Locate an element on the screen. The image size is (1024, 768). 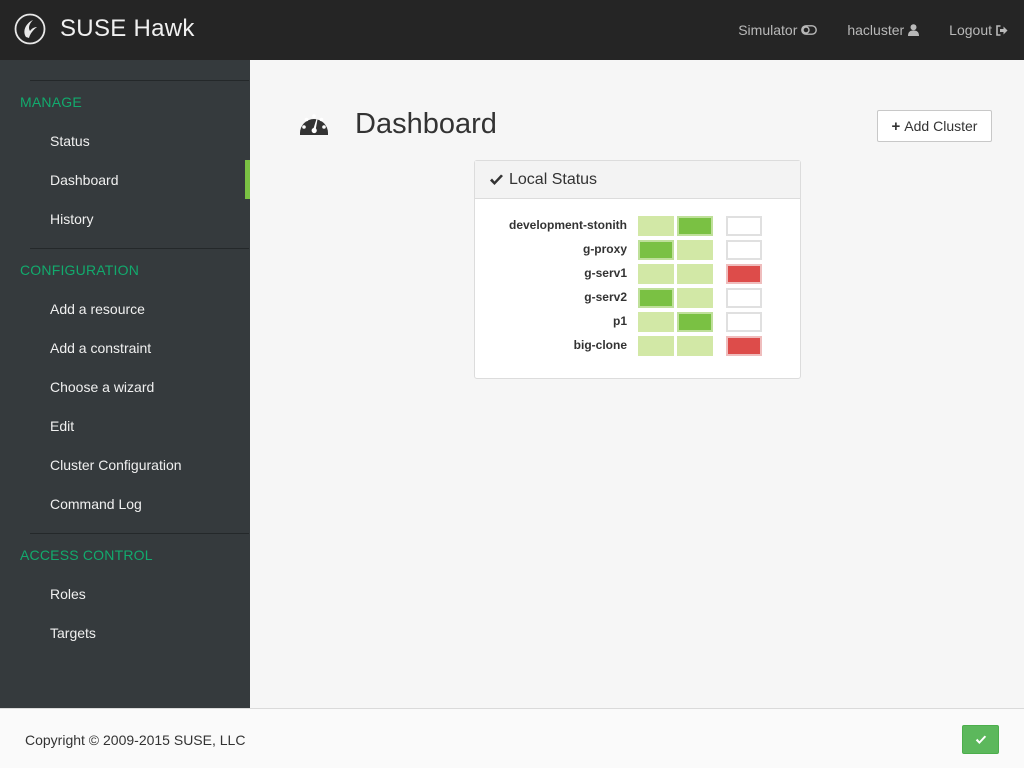
page-header: Dashboard is located at coordinates (398, 124).